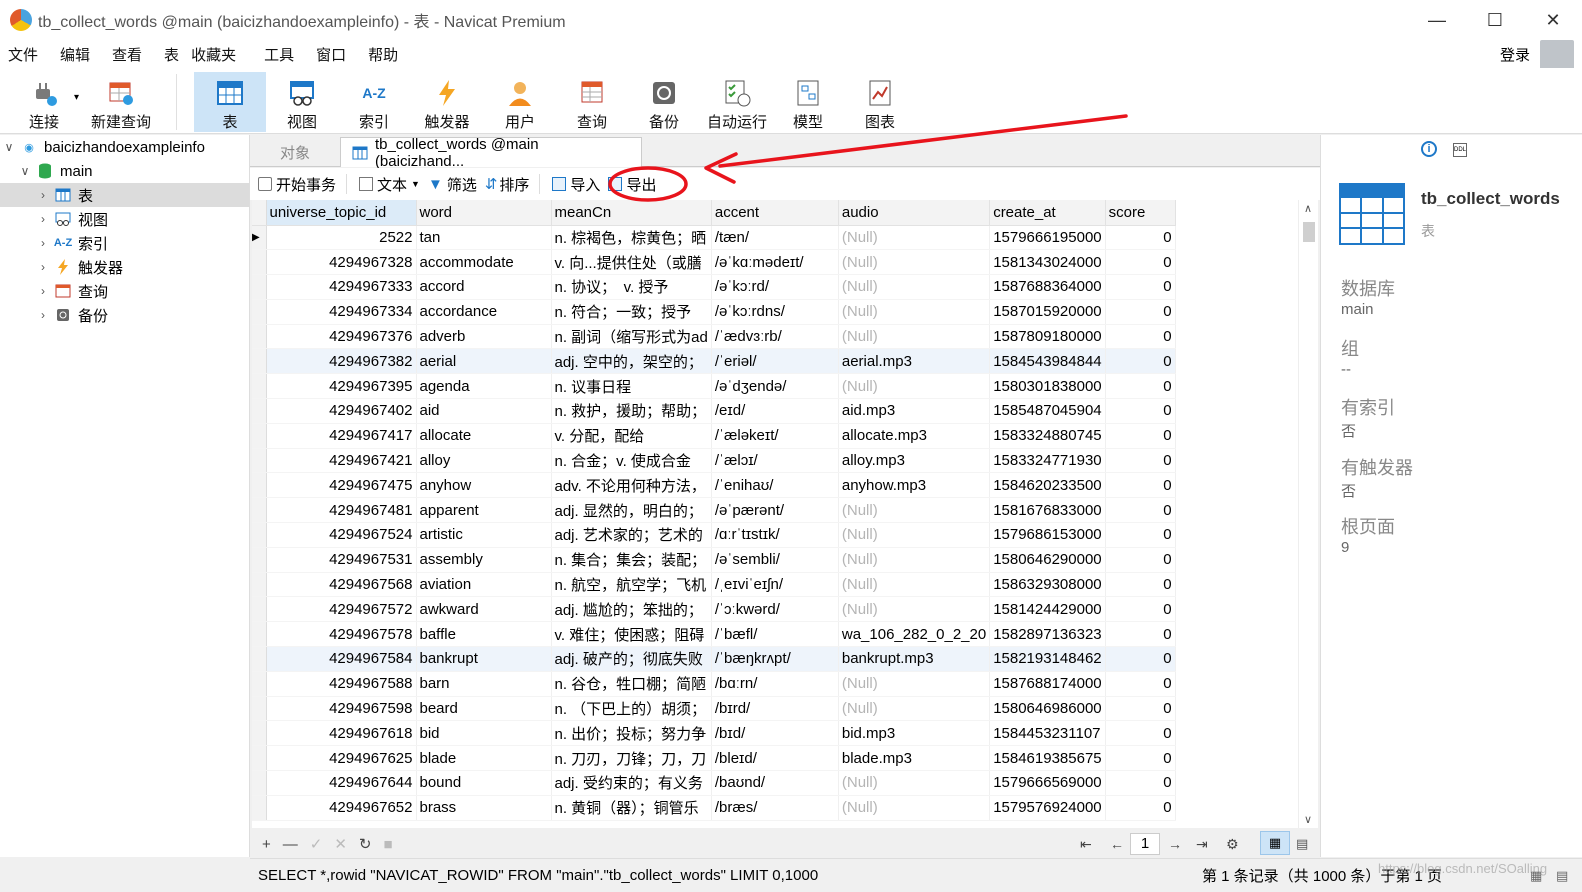  What do you see at coordinates (1047, 386) in the screenshot?
I see `table-cell-create_at: 1580301838000` at bounding box center [1047, 386].